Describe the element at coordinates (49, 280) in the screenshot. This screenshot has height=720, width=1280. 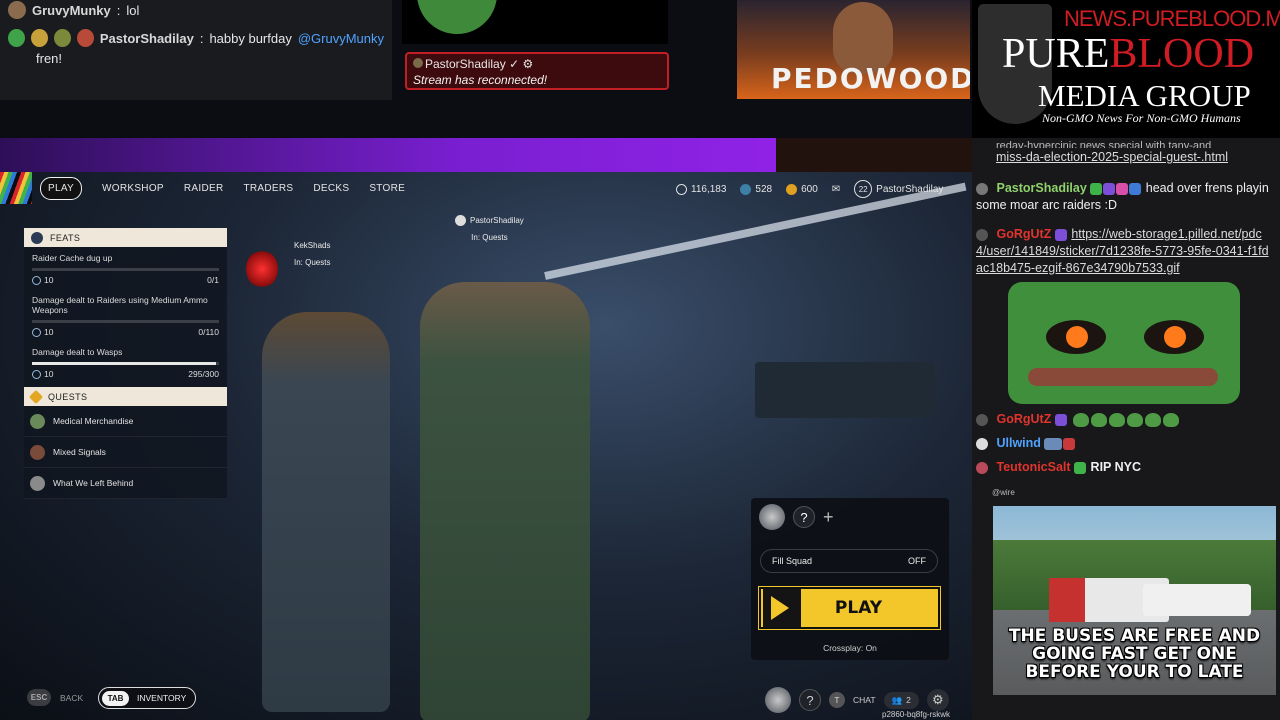
I see `feat-reward: 10` at that location.